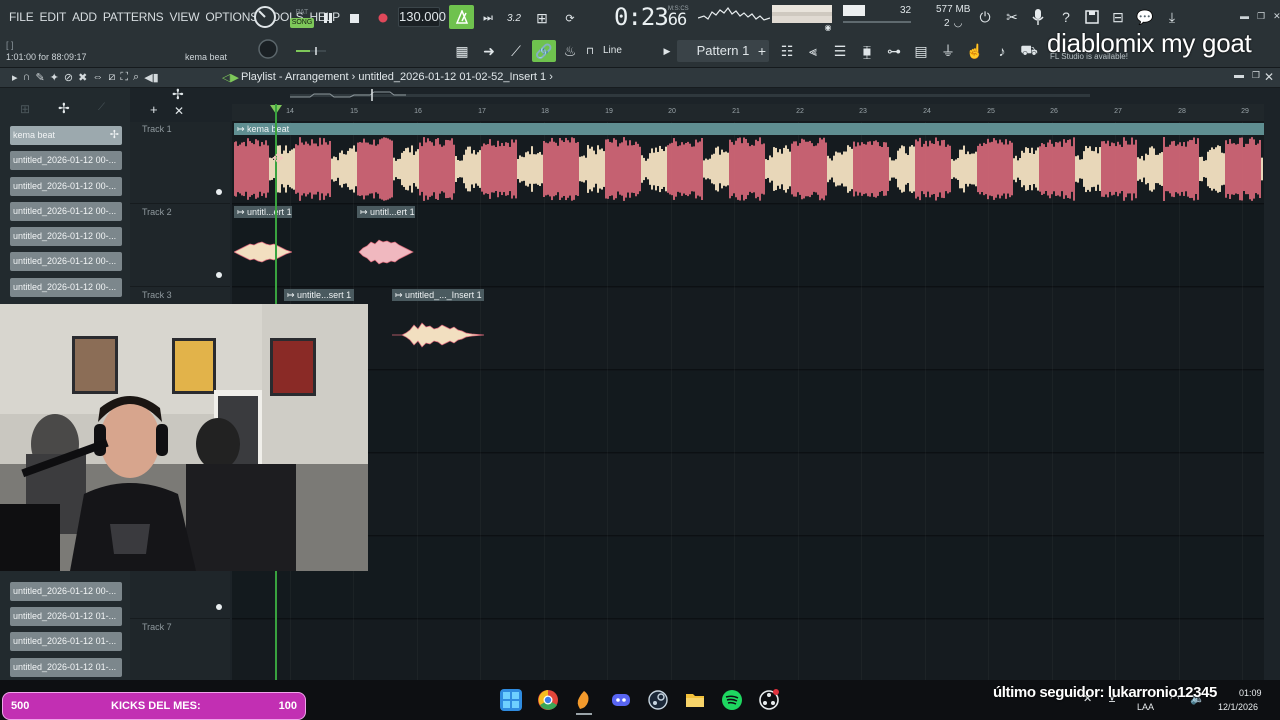  Describe the element at coordinates (438, 329) in the screenshot. I see `audio-clip: ↦ untitled_..._Insert 1` at that location.